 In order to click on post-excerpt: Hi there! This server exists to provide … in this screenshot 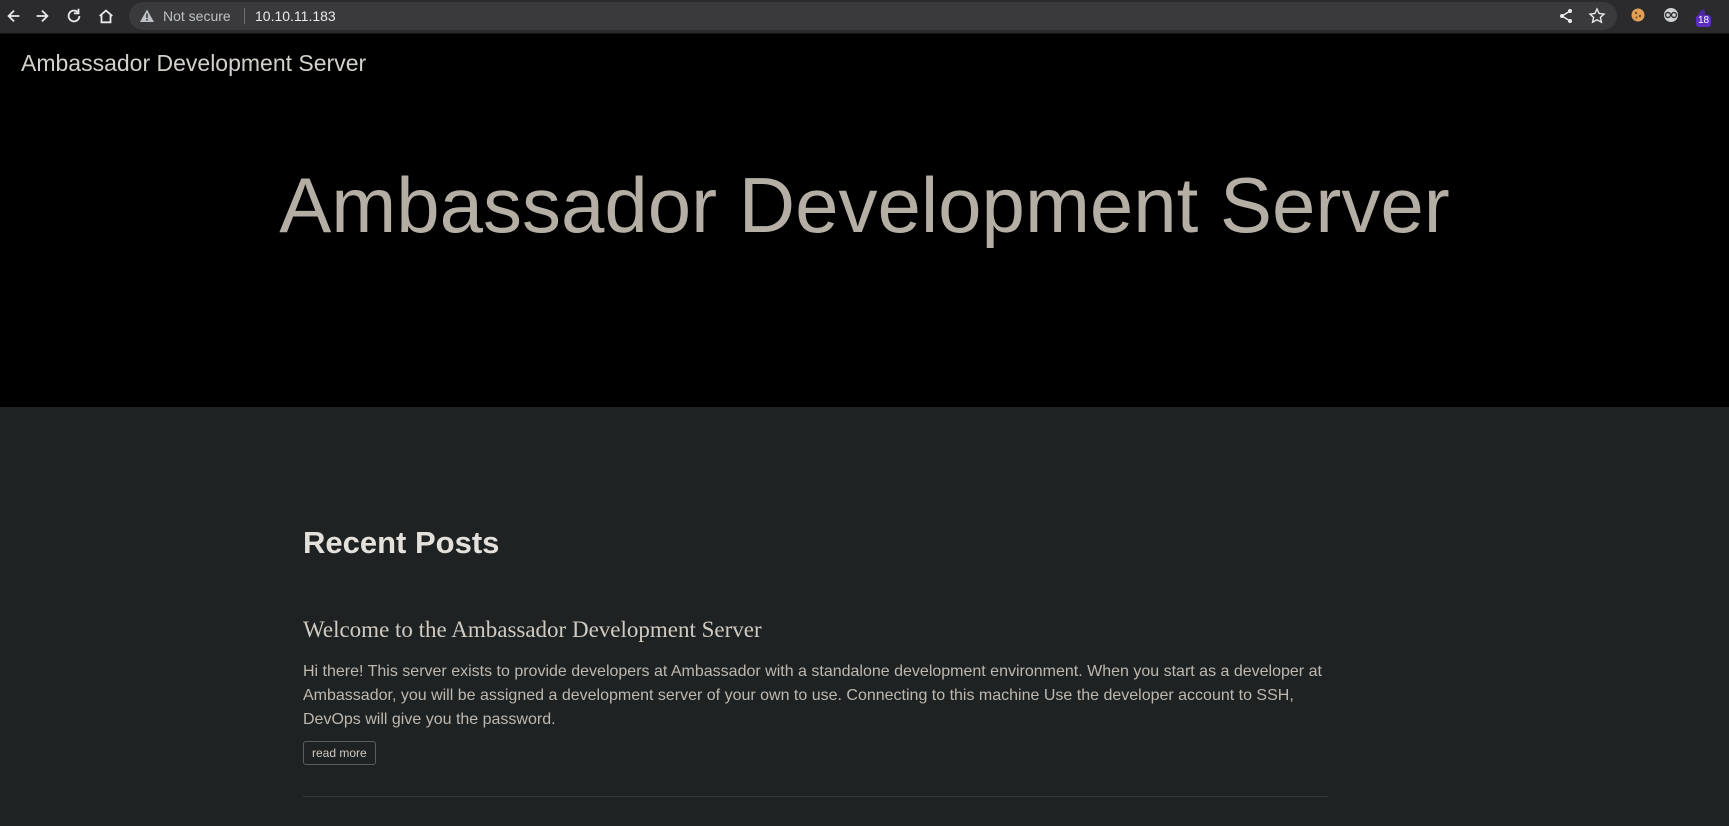, I will do `click(812, 695)`.